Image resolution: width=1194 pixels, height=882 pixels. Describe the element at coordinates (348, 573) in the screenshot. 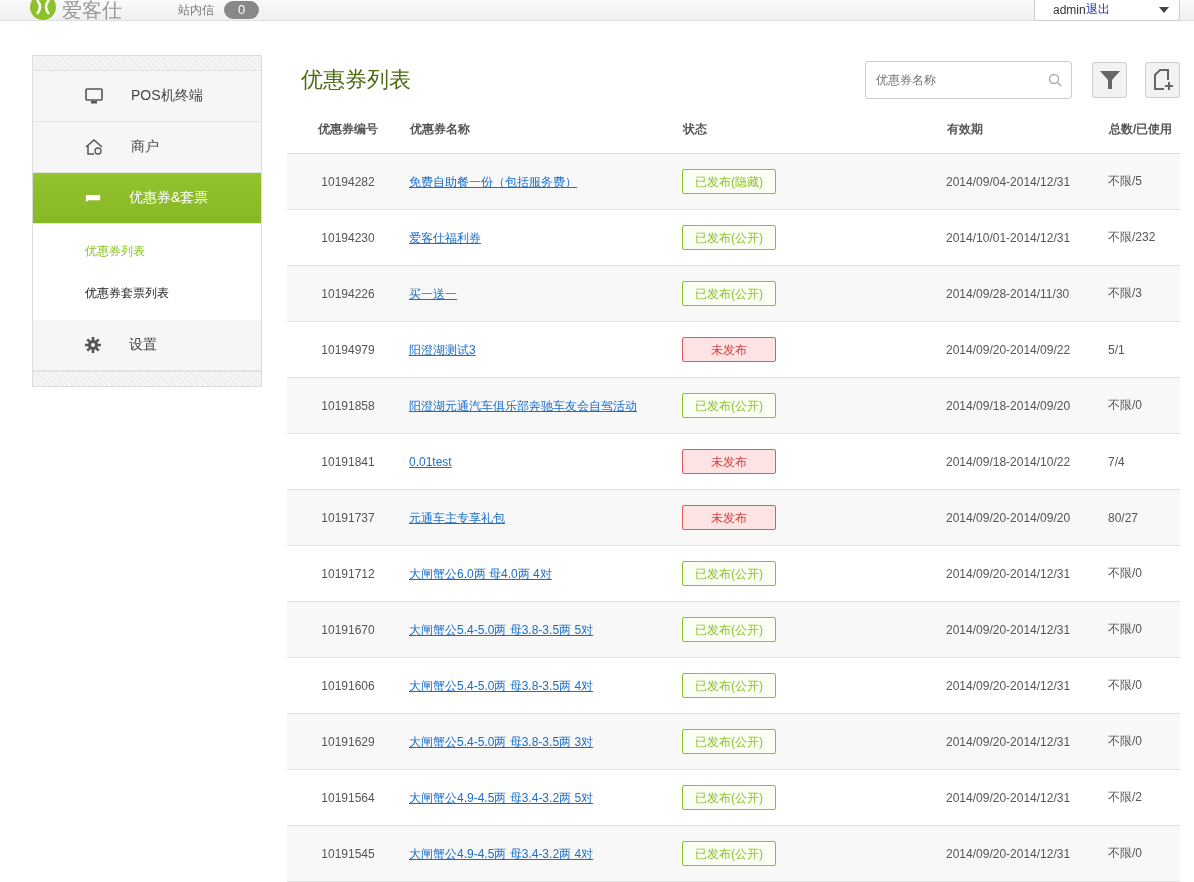

I see `coupon-id: 10191712` at that location.